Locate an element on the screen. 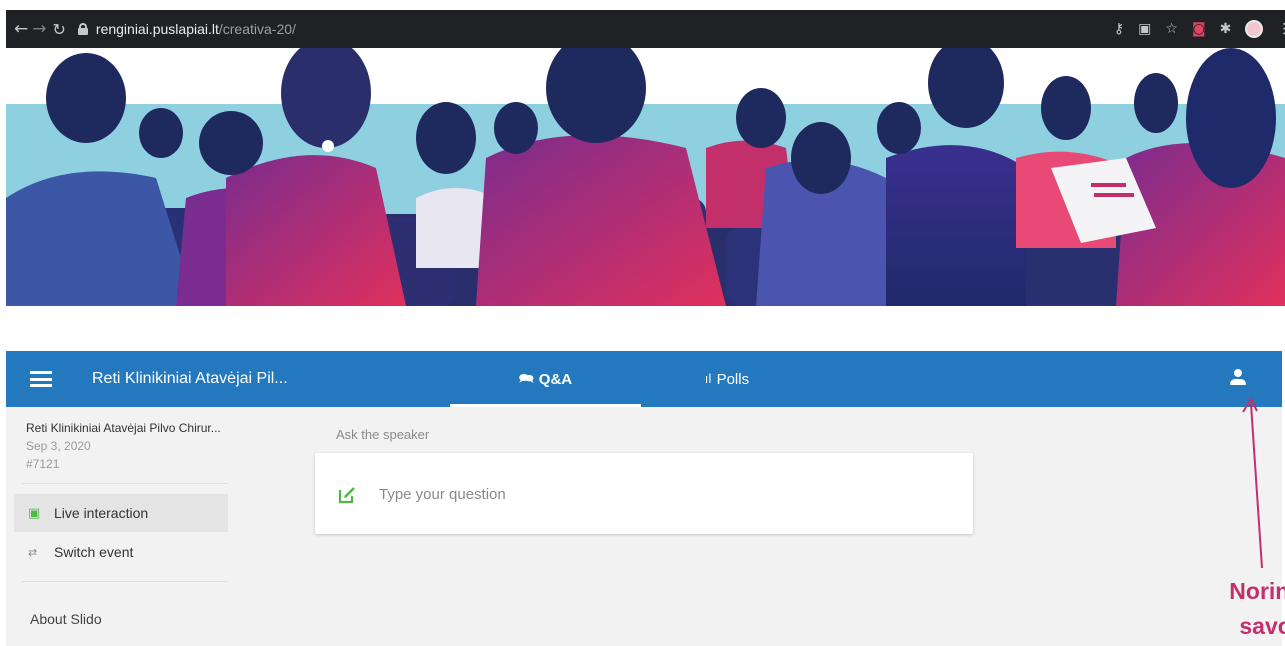  user-icon is located at coordinates (1238, 378).